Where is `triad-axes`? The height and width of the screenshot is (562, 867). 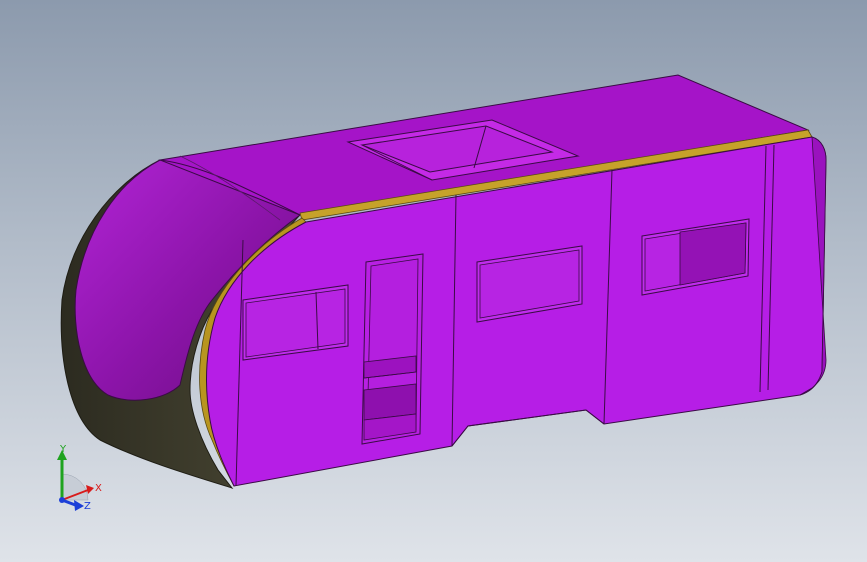
triad-axes is located at coordinates (75, 480).